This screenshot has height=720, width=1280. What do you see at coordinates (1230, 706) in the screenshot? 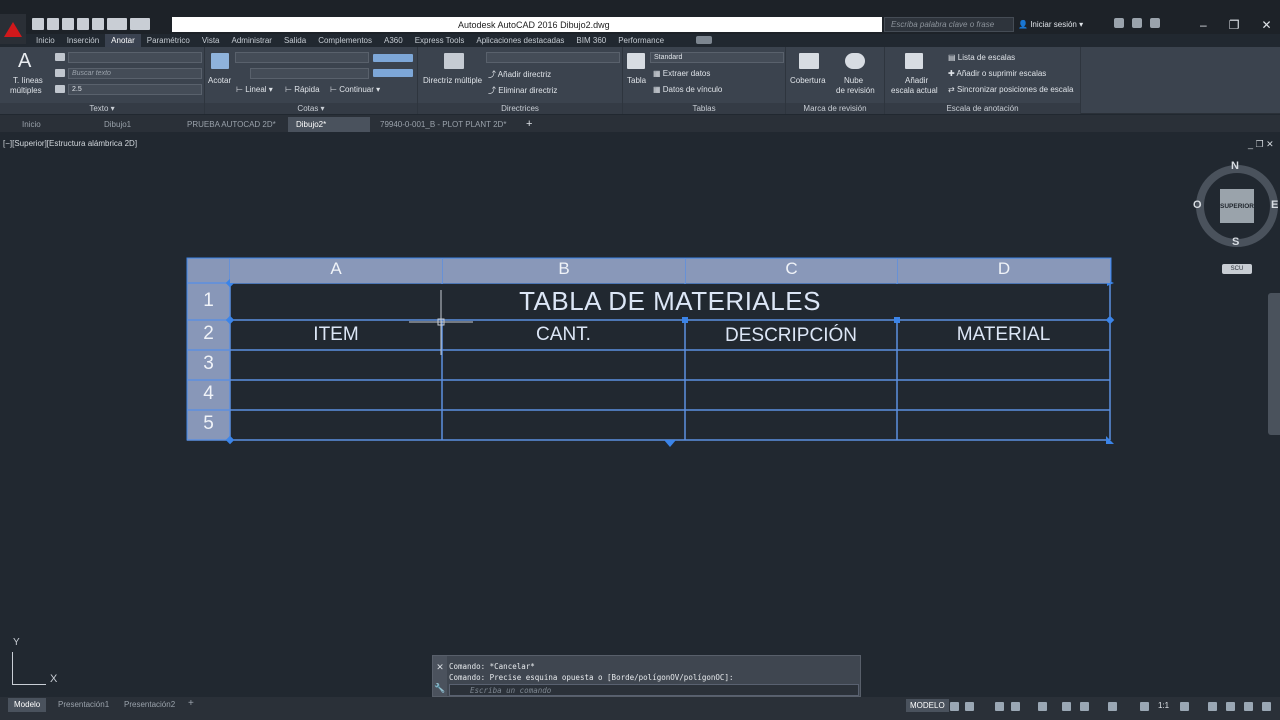
I see `isolate-objects-icon` at bounding box center [1230, 706].